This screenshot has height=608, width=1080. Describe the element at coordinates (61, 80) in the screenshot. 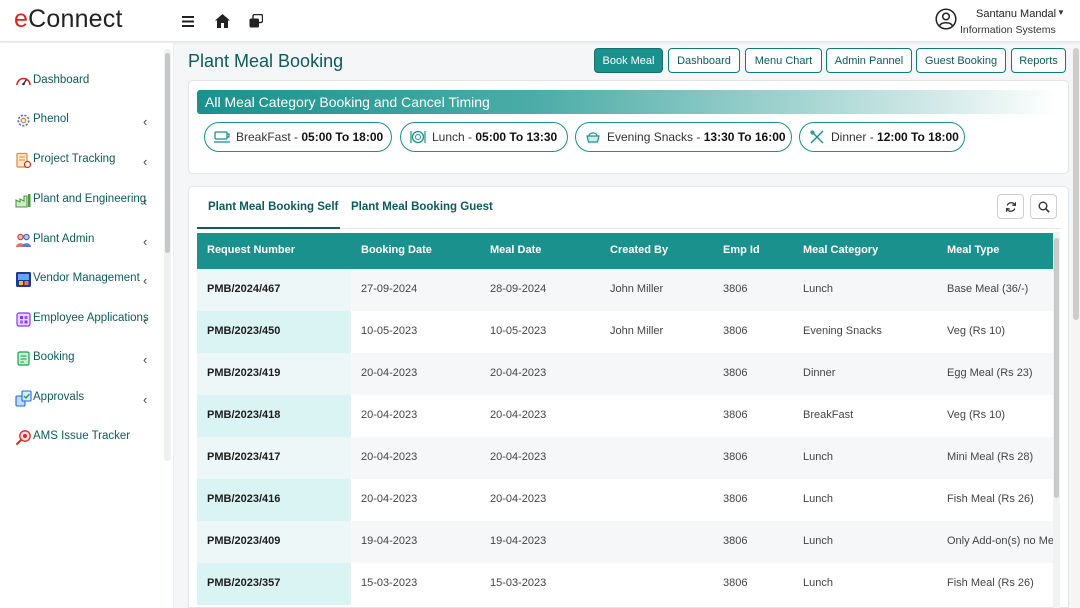

I see `sidebar-item-label: Dashboard` at that location.